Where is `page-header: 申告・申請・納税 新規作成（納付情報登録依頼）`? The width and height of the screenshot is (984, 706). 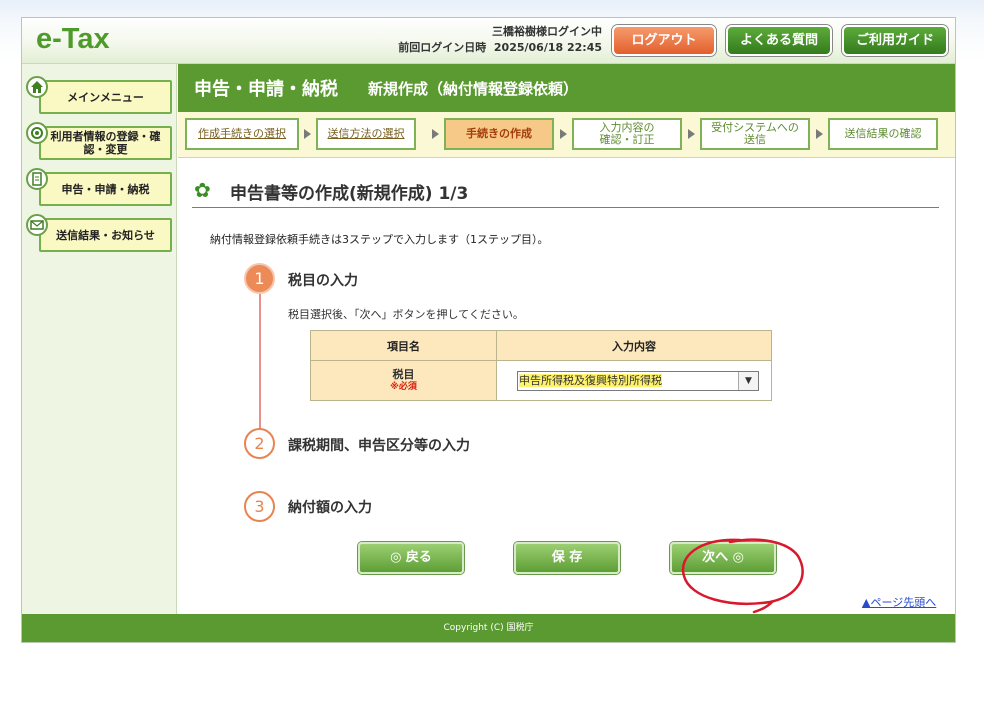
page-header: 申告・申請・納税 新規作成（納付情報登録依頼） is located at coordinates (566, 88).